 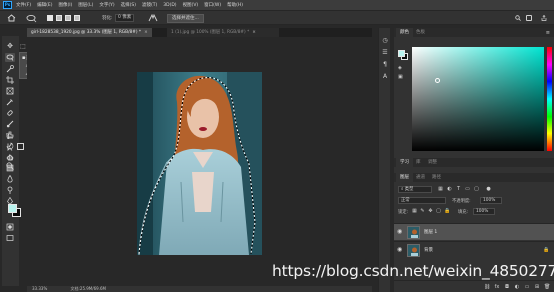 I want to click on blur-tool-icon, so click(x=10, y=178).